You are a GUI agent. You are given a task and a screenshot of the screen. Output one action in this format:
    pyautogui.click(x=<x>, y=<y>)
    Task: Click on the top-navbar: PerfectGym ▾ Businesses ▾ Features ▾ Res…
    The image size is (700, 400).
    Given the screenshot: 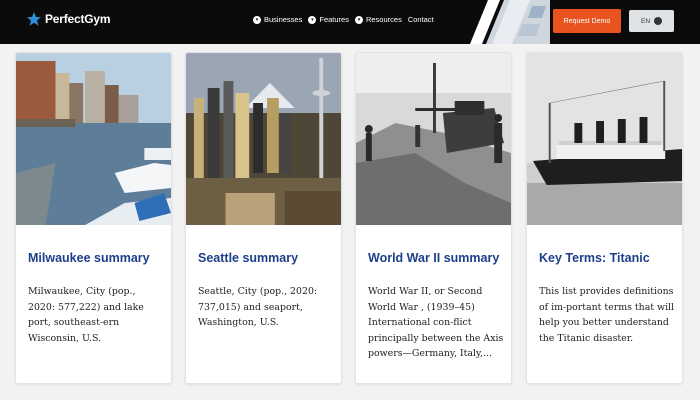 What is the action you would take?
    pyautogui.click(x=350, y=22)
    